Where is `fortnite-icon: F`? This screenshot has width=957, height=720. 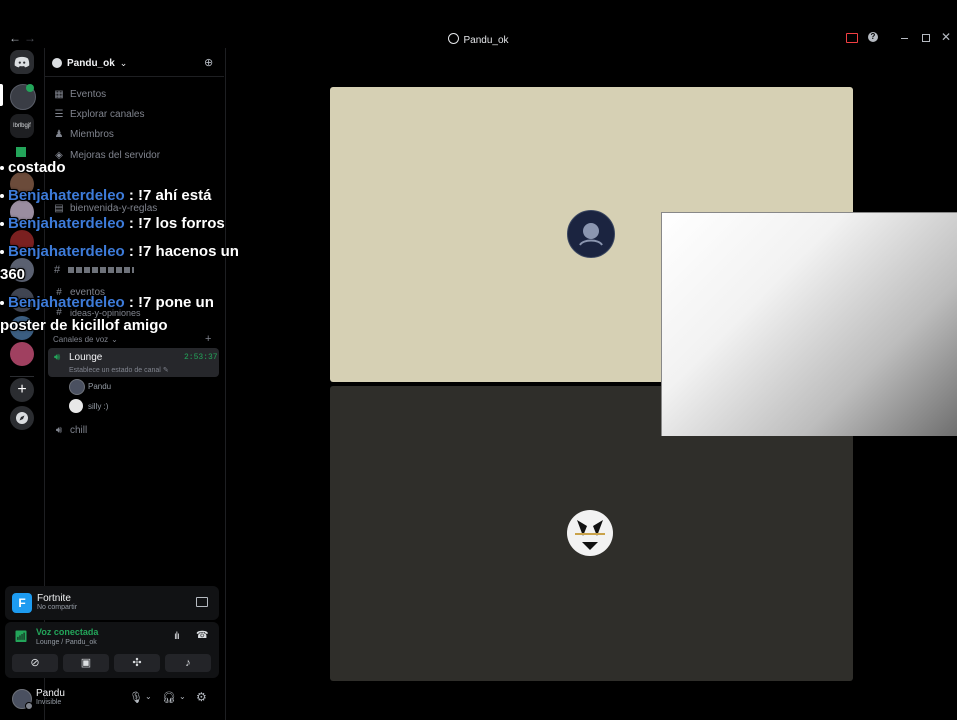 fortnite-icon: F is located at coordinates (22, 603).